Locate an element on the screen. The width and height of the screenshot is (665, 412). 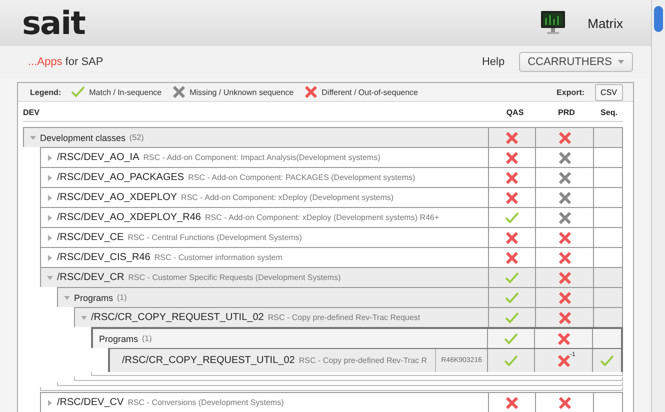
app-name: Matrix is located at coordinates (605, 23).